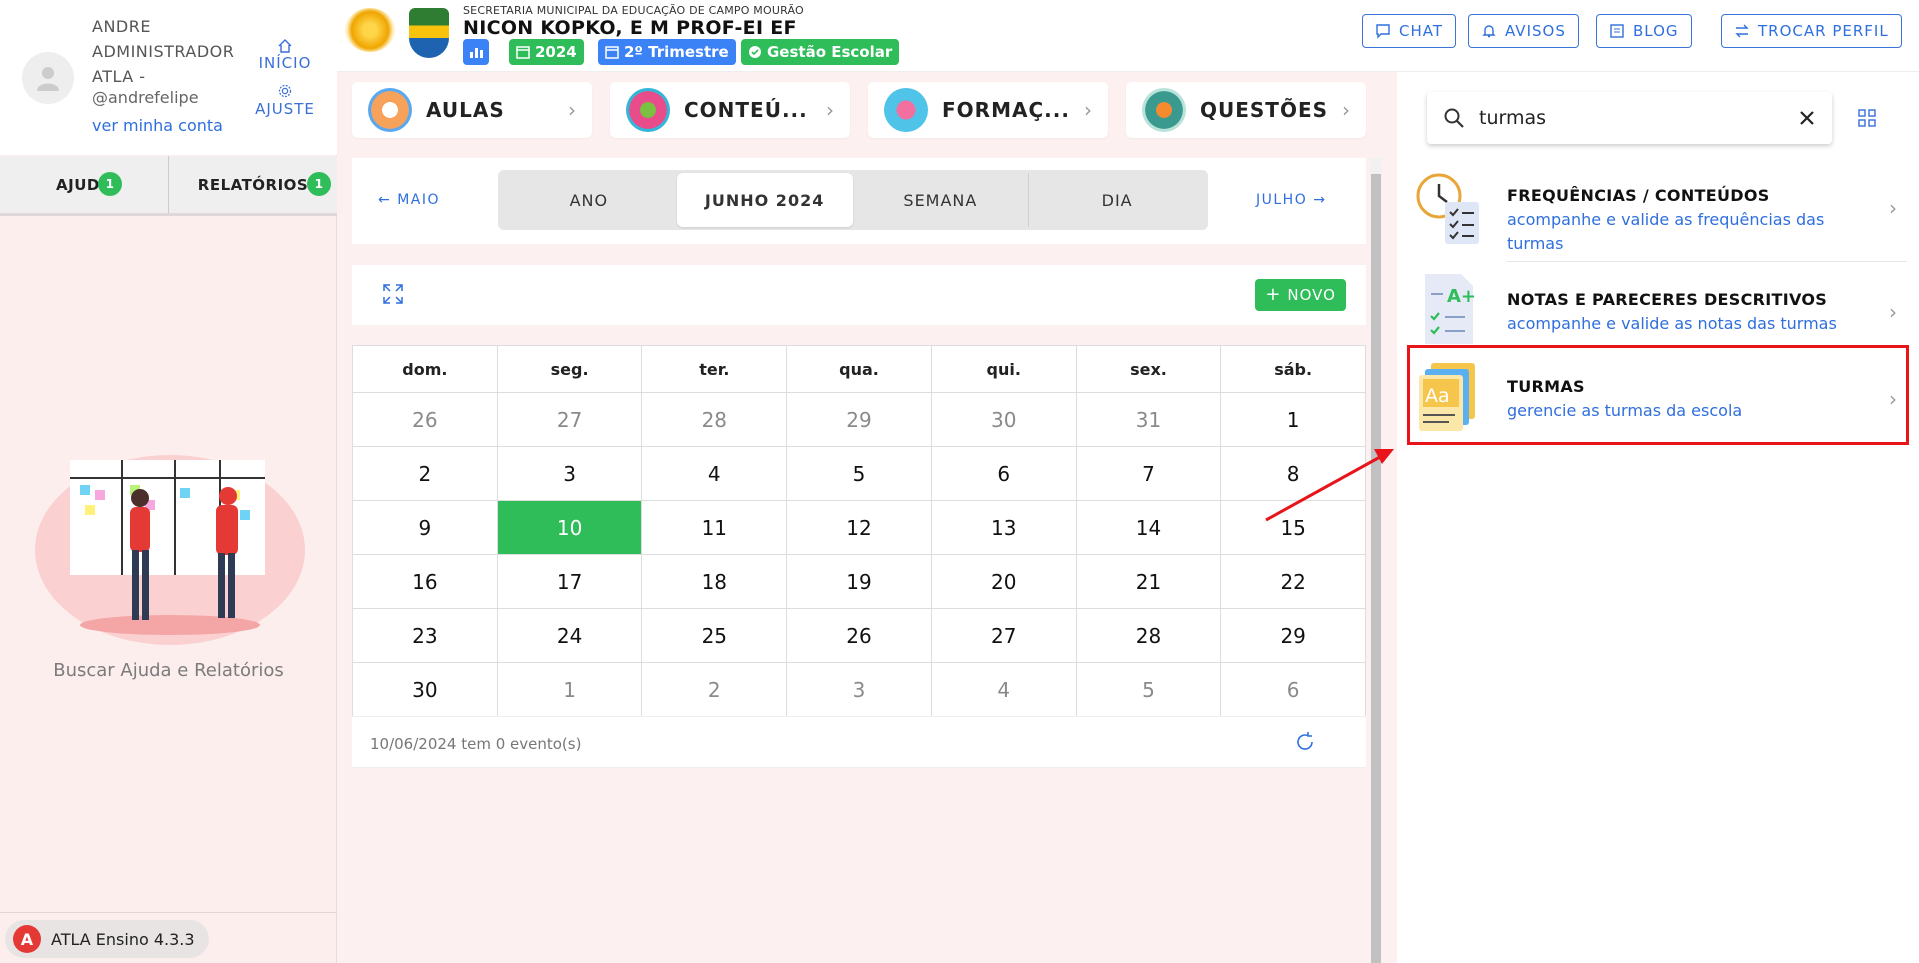 The height and width of the screenshot is (963, 1919). Describe the element at coordinates (1329, 485) in the screenshot. I see `annotation-arrow` at that location.